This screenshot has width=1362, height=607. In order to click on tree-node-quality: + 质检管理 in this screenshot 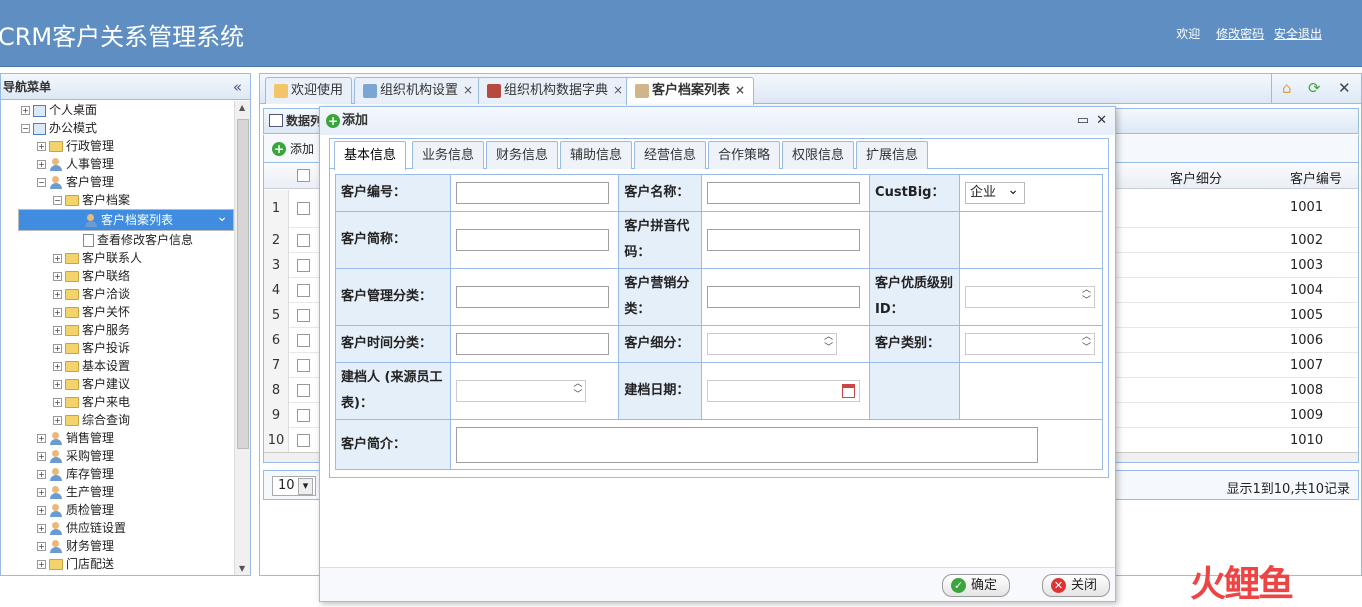, I will do `click(117, 510)`.